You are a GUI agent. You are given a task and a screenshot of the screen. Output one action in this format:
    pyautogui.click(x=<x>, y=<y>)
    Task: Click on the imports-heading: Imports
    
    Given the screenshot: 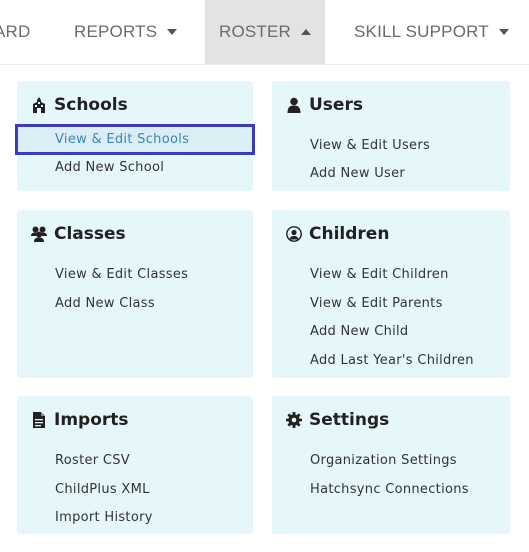 What is the action you would take?
    pyautogui.click(x=80, y=420)
    